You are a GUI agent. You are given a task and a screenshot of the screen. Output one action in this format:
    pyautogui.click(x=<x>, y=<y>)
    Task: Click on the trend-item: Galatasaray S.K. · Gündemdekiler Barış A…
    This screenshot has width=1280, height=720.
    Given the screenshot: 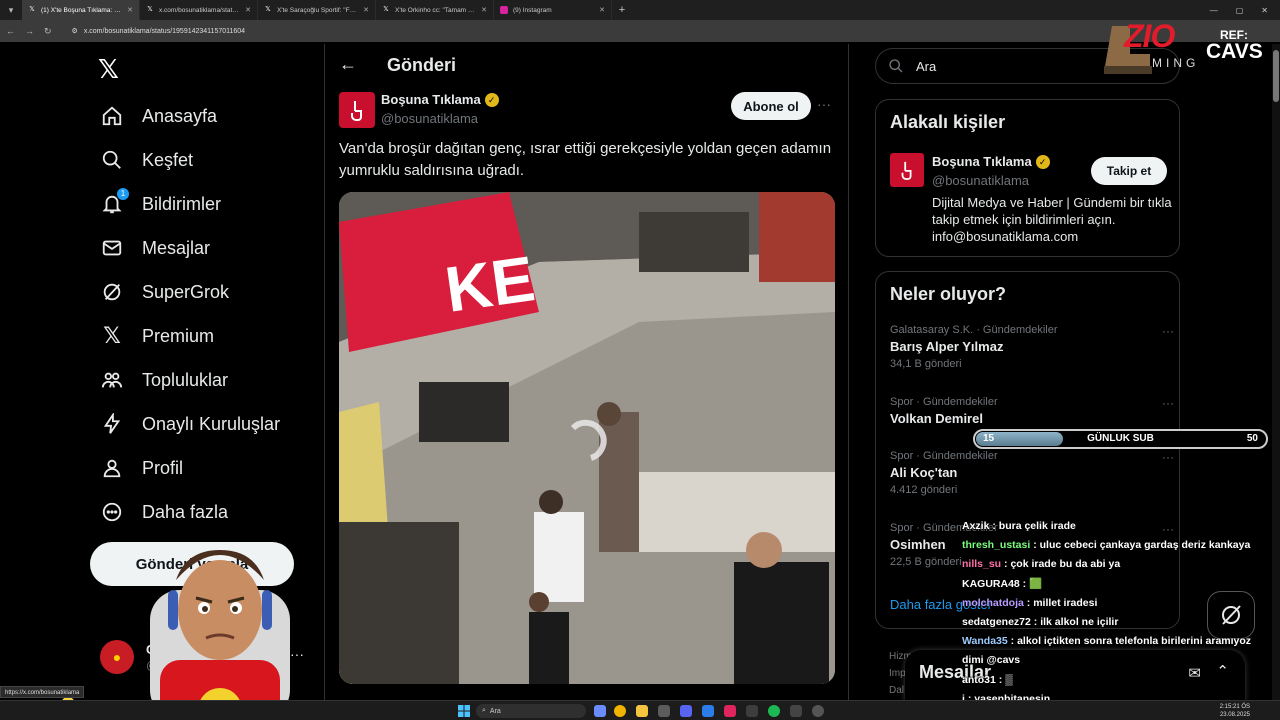 What is the action you would take?
    pyautogui.click(x=1032, y=347)
    